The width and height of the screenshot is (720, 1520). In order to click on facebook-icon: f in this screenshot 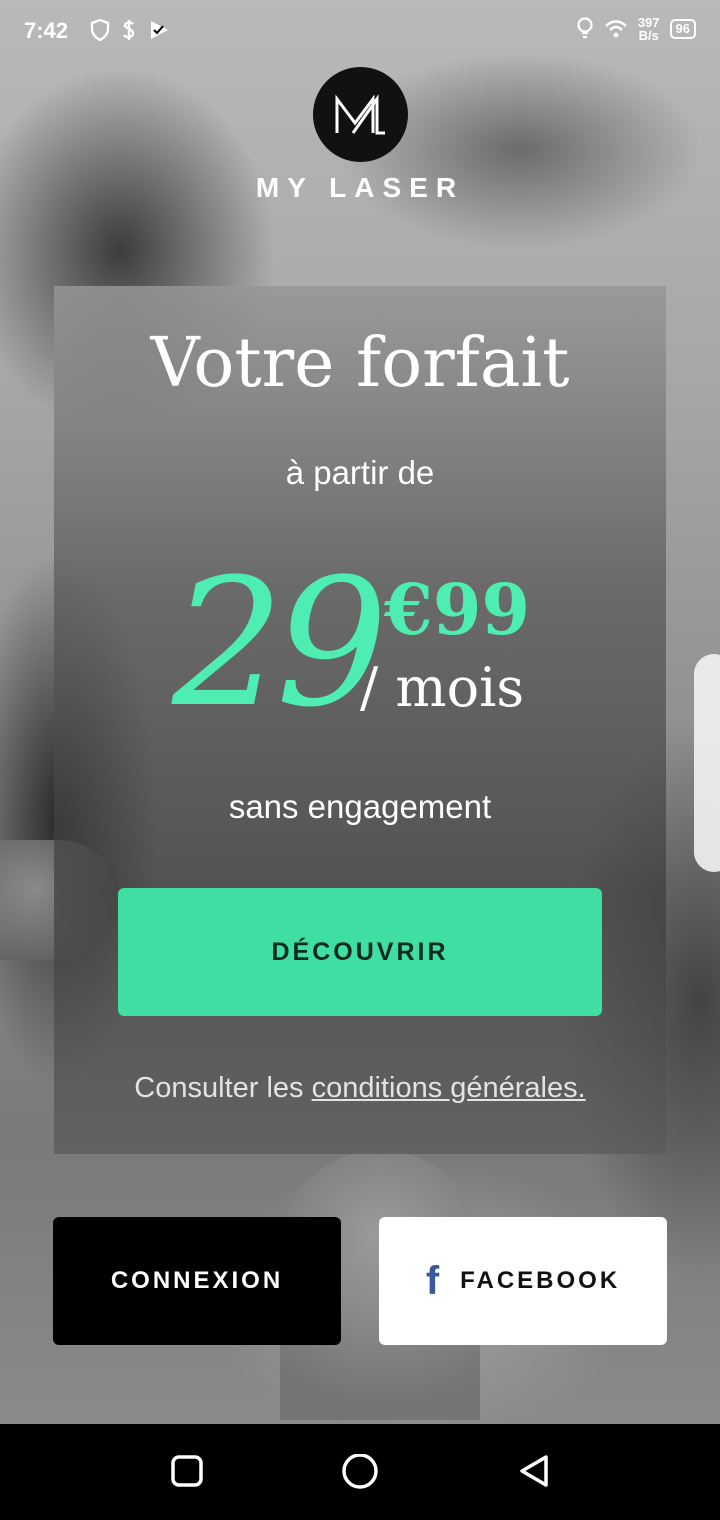, I will do `click(434, 1280)`.